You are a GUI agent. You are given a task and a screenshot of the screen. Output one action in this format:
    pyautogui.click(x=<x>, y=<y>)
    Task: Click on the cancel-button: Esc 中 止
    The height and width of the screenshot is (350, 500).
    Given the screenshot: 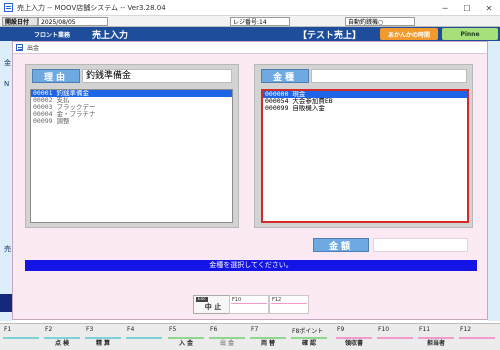 What is the action you would take?
    pyautogui.click(x=213, y=304)
    